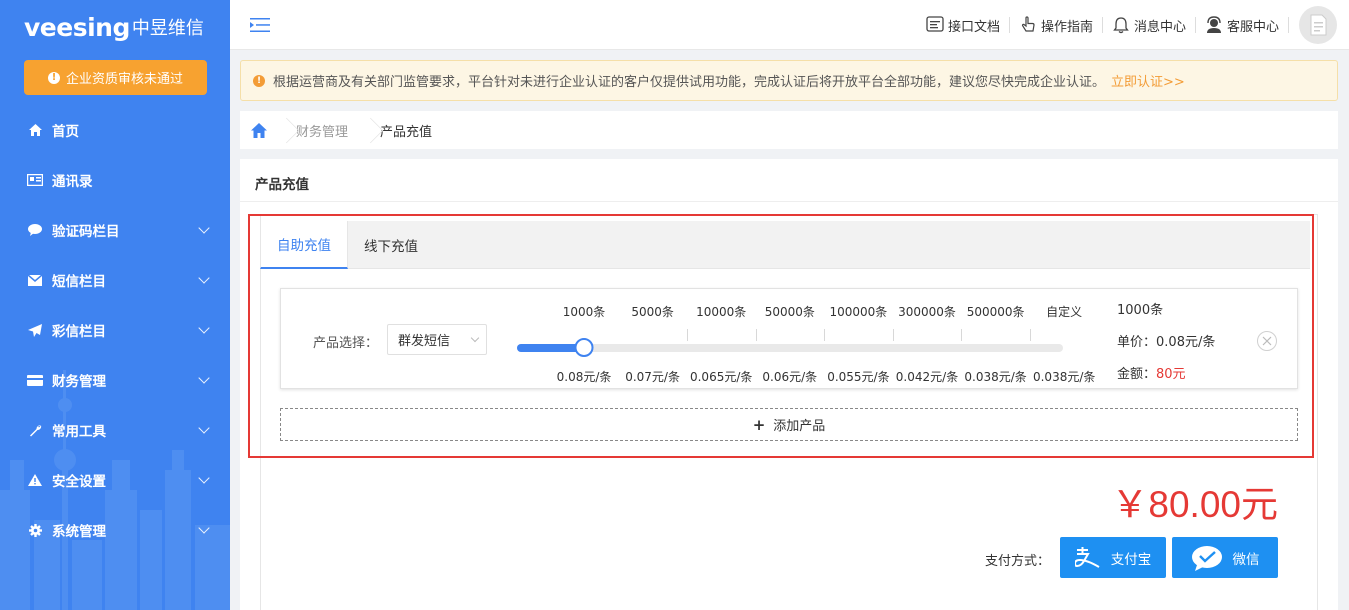  What do you see at coordinates (406, 132) in the screenshot?
I see `breadcrumb-item-current: 产品充值` at bounding box center [406, 132].